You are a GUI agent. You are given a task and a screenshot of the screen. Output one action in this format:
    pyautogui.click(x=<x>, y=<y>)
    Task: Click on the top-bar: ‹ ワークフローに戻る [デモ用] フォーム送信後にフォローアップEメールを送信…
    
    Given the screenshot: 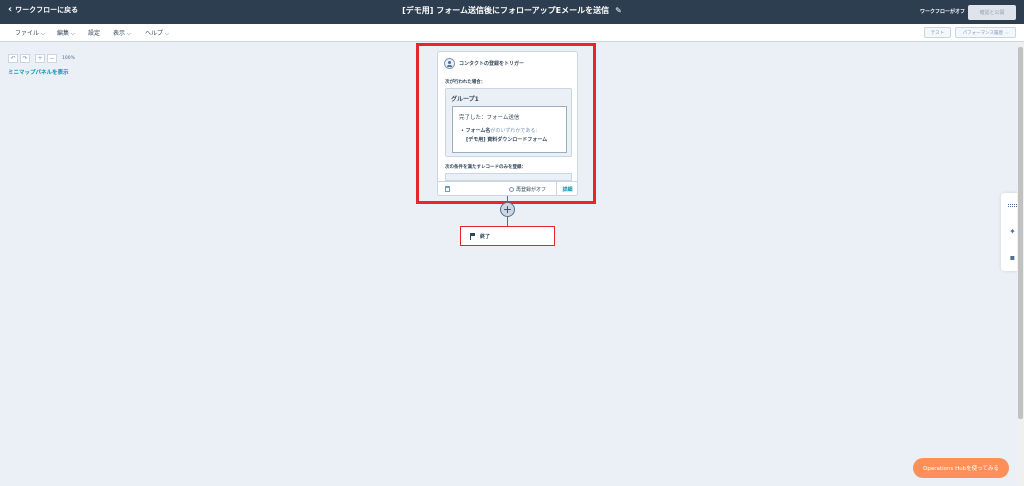 What is the action you would take?
    pyautogui.click(x=512, y=12)
    